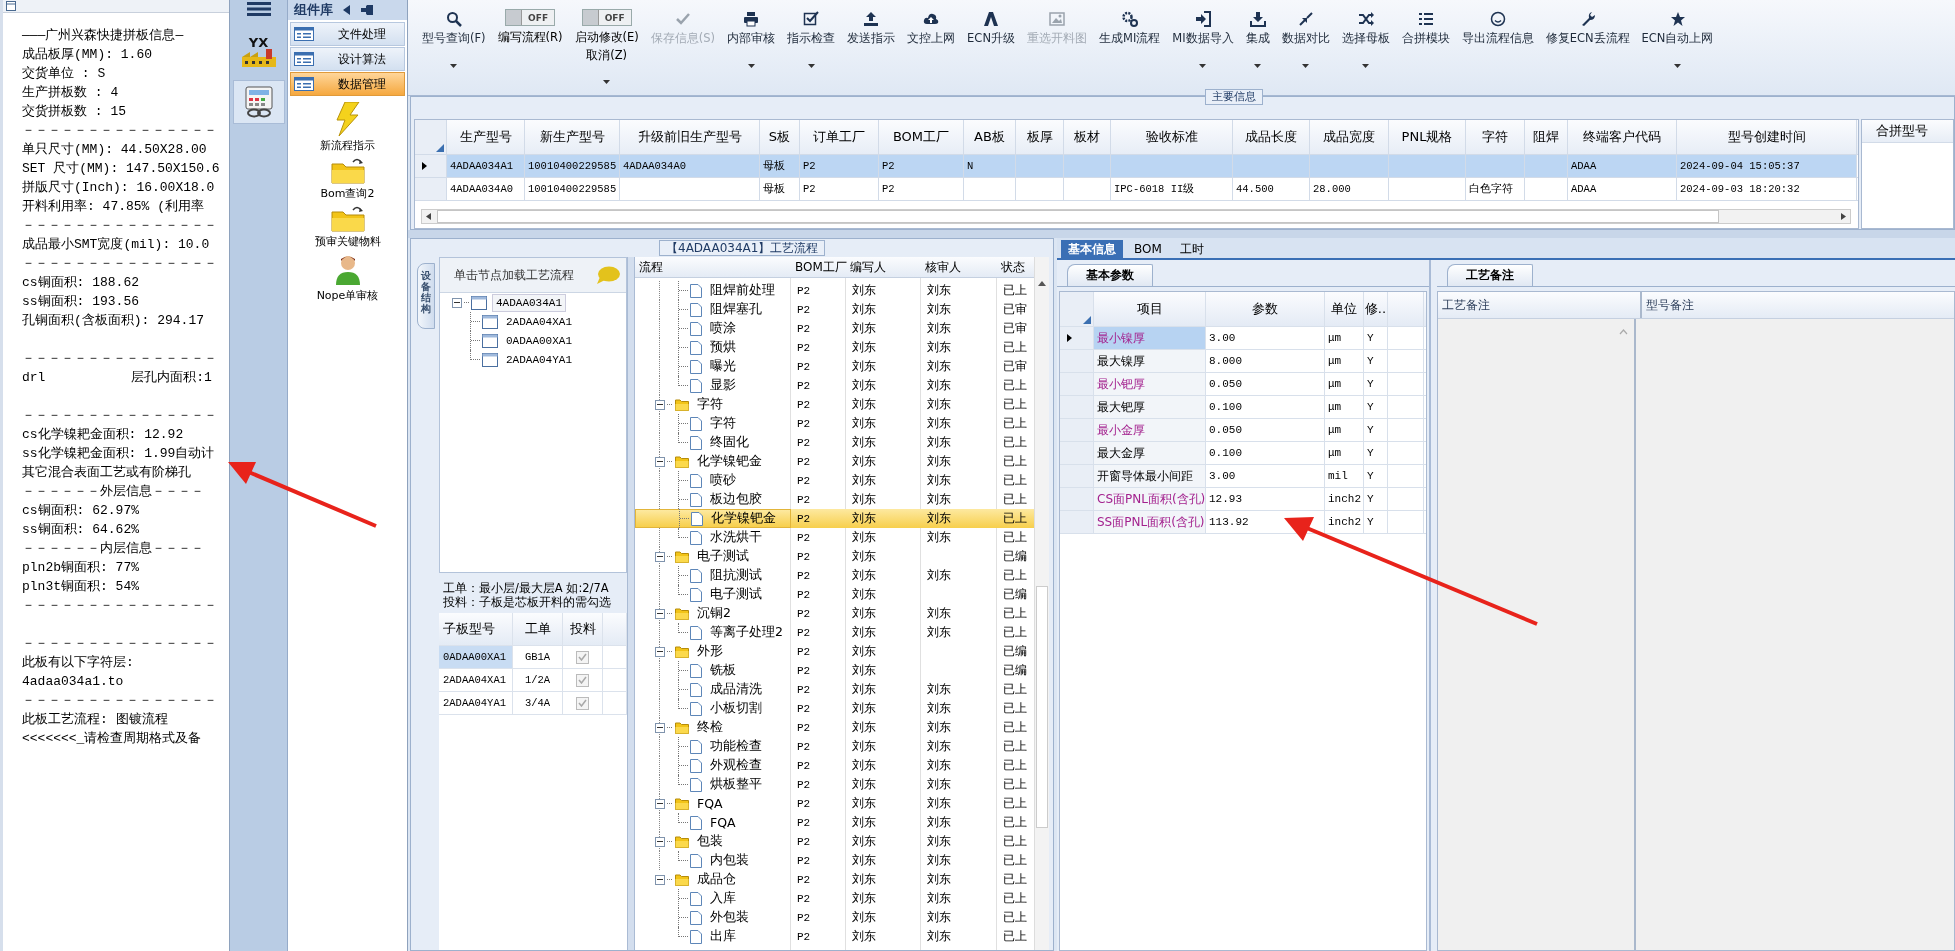 This screenshot has width=1955, height=951. What do you see at coordinates (529, 302) in the screenshot?
I see `tree-node: 4ADAA034A1` at bounding box center [529, 302].